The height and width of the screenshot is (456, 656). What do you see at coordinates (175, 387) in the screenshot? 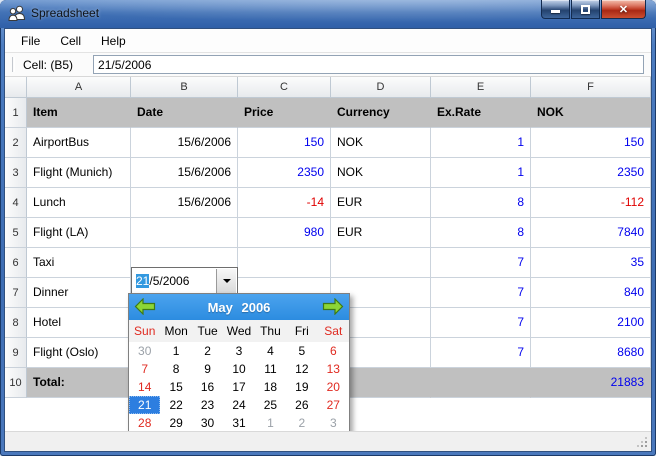
I see `calendar-day-15: 15` at bounding box center [175, 387].